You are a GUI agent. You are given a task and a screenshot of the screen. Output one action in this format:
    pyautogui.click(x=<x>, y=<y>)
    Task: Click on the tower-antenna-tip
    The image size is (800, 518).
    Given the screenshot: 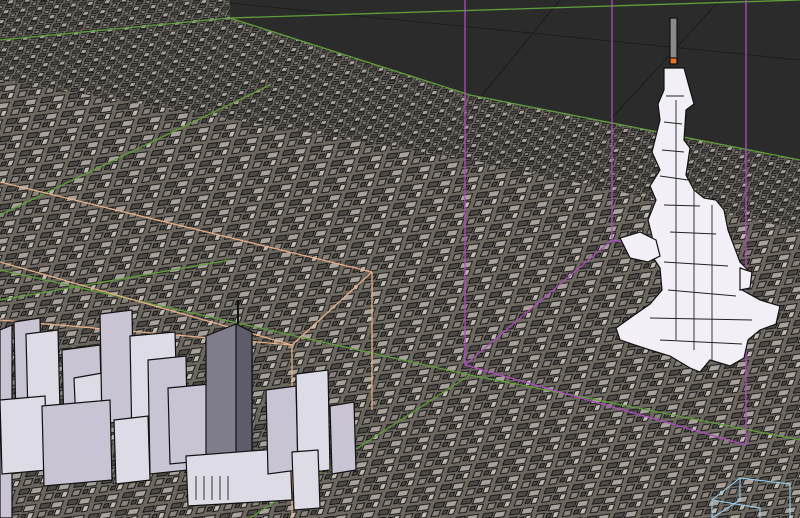 What is the action you would take?
    pyautogui.click(x=673, y=61)
    